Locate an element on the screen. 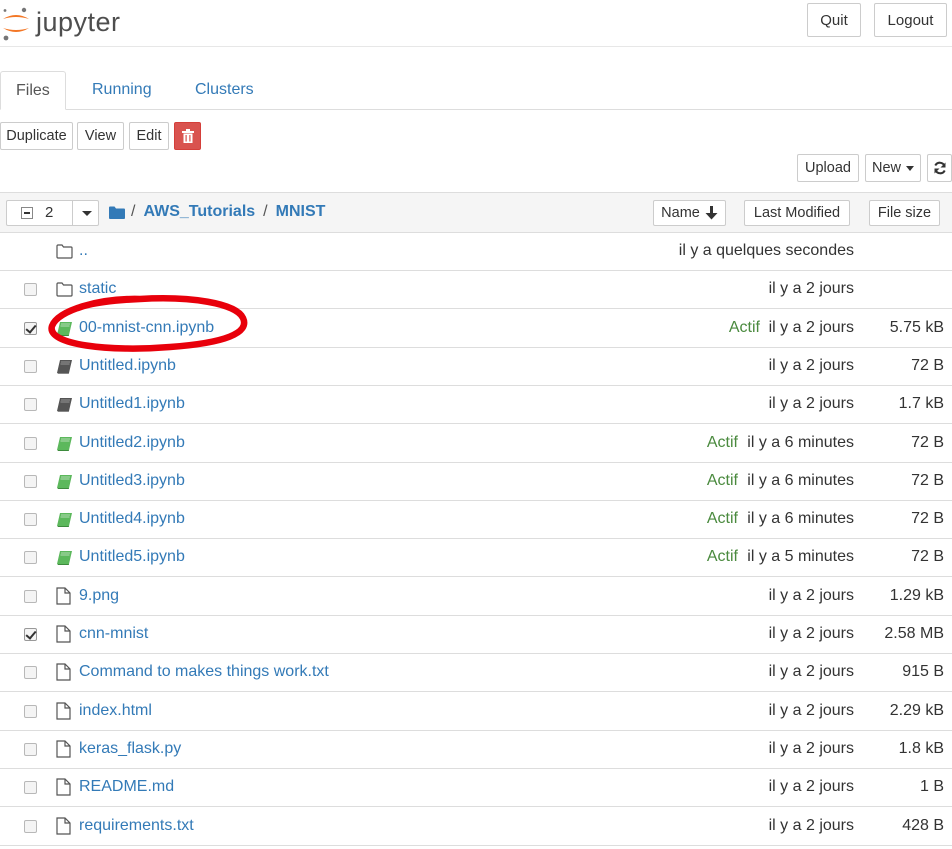 The image size is (952, 849). breadcrumb: / AWS_Tutorials / MNIST is located at coordinates (217, 212).